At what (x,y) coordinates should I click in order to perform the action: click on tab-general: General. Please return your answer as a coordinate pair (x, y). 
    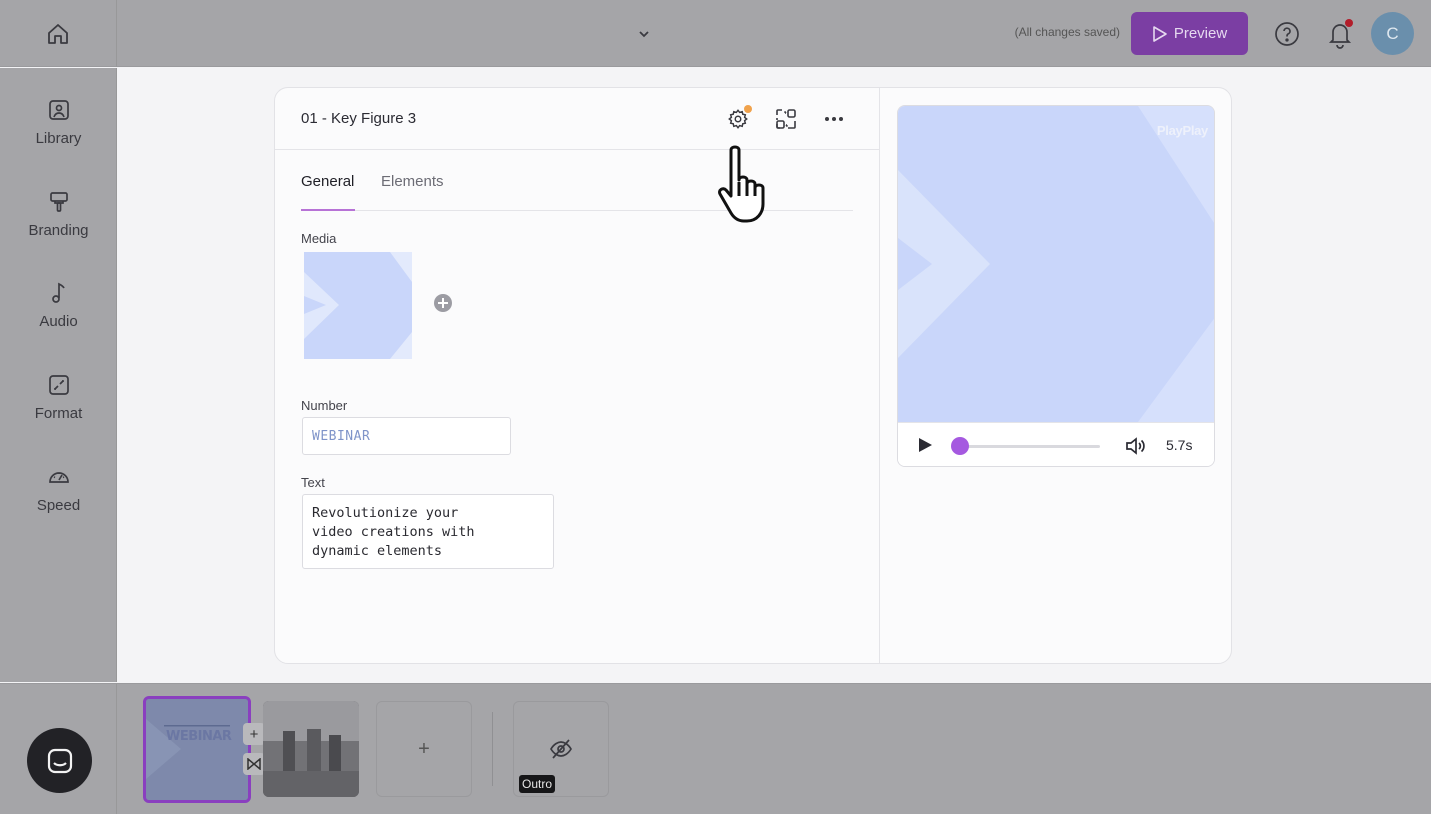
    Looking at the image, I should click on (327, 181).